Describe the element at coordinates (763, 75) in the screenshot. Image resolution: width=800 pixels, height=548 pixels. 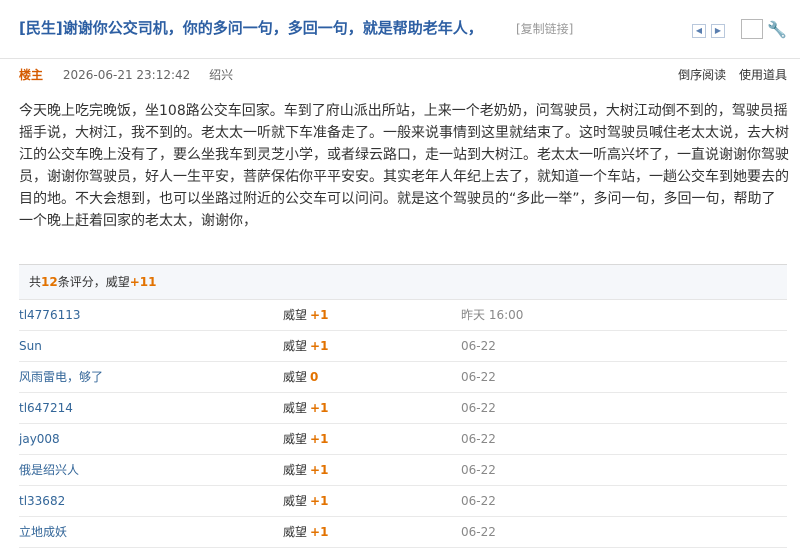
I see `use-tool-link: 使用道具` at that location.